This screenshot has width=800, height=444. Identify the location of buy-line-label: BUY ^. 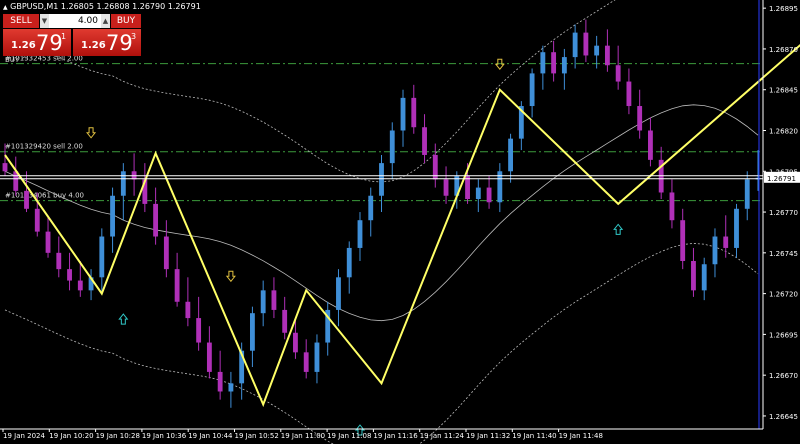
(16, 60).